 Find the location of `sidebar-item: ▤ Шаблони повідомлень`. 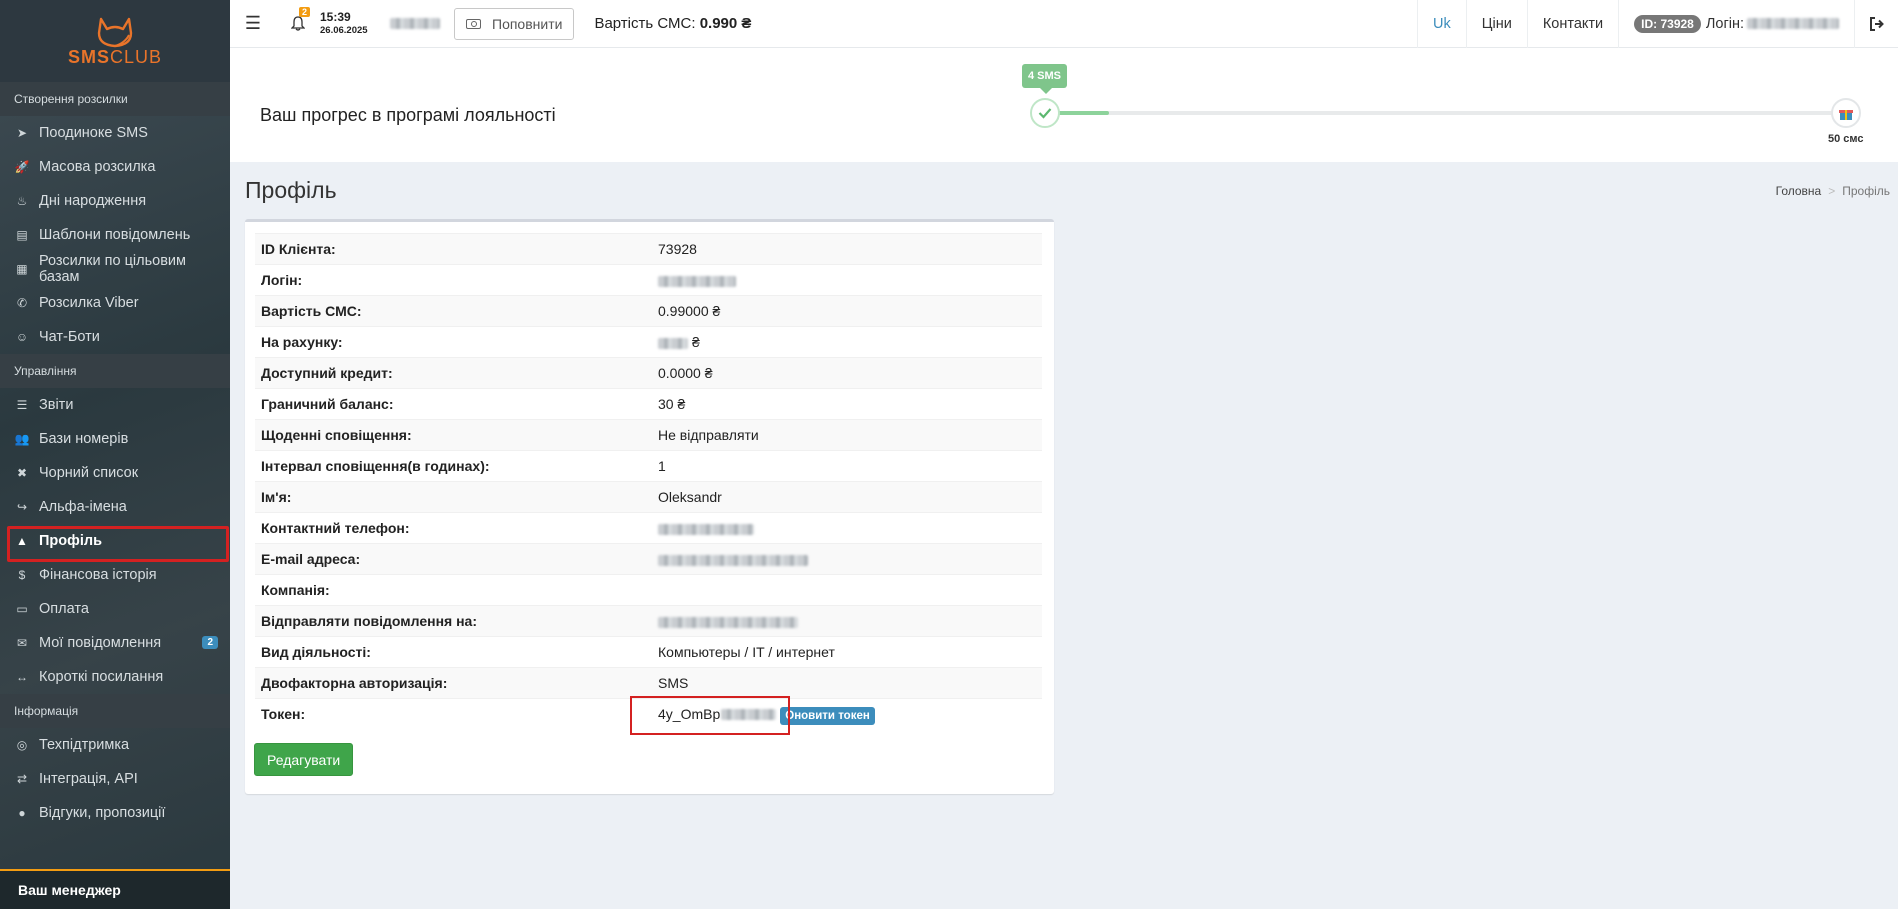

sidebar-item: ▤ Шаблони повідомлень is located at coordinates (115, 235).